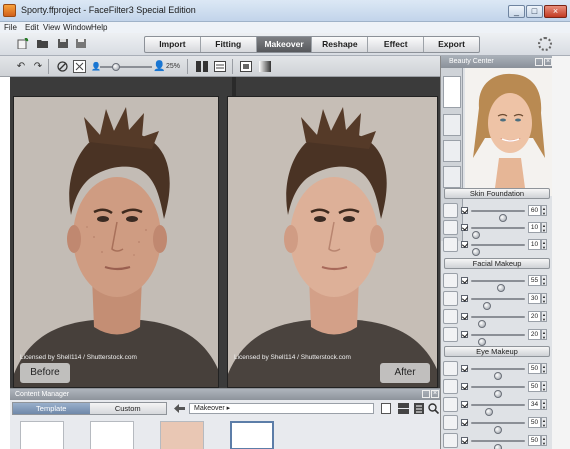 Image resolution: width=570 pixels, height=449 pixels. What do you see at coordinates (173, 44) in the screenshot?
I see `tab-import: Import` at bounding box center [173, 44].